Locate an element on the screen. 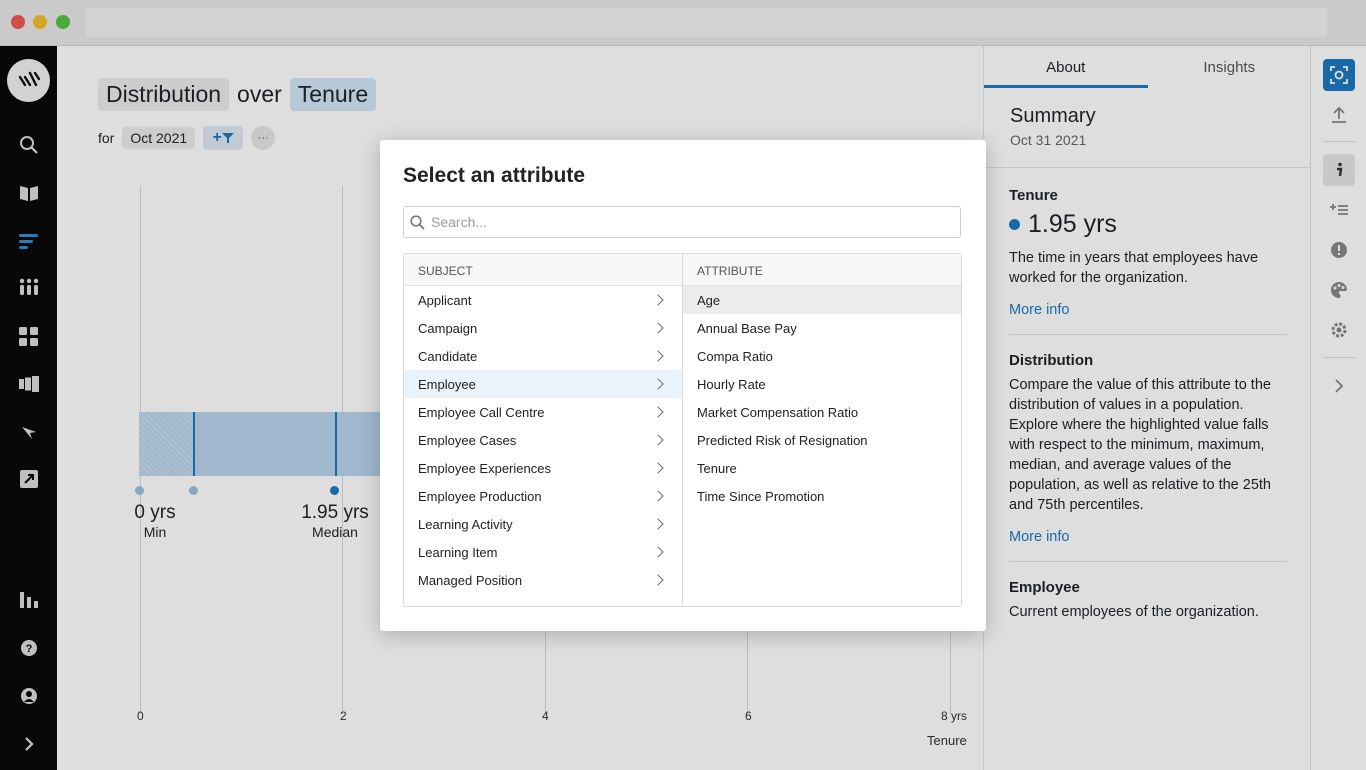  subject-item-label: Learning Activity is located at coordinates (465, 524).